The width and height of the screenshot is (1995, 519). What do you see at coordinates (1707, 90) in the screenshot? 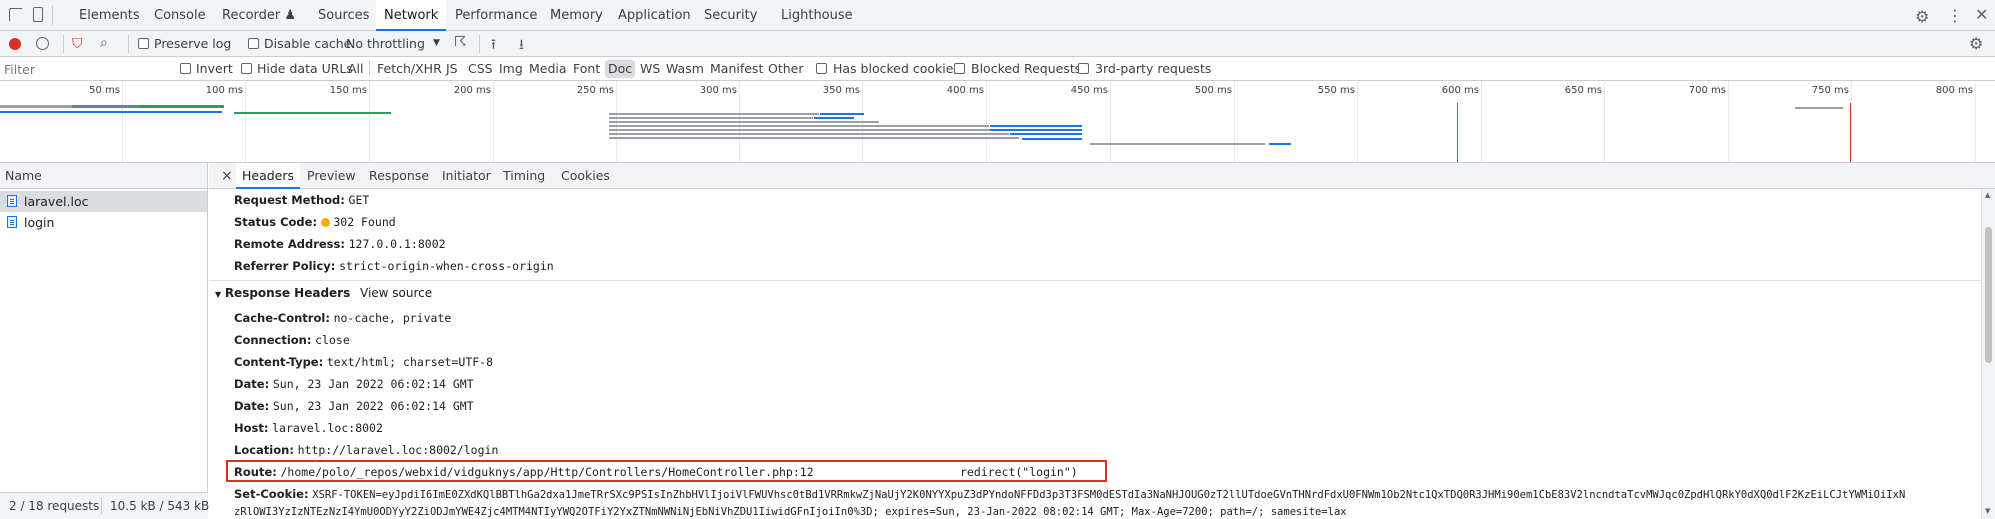
I see `timeline-tick: 700 ms` at bounding box center [1707, 90].